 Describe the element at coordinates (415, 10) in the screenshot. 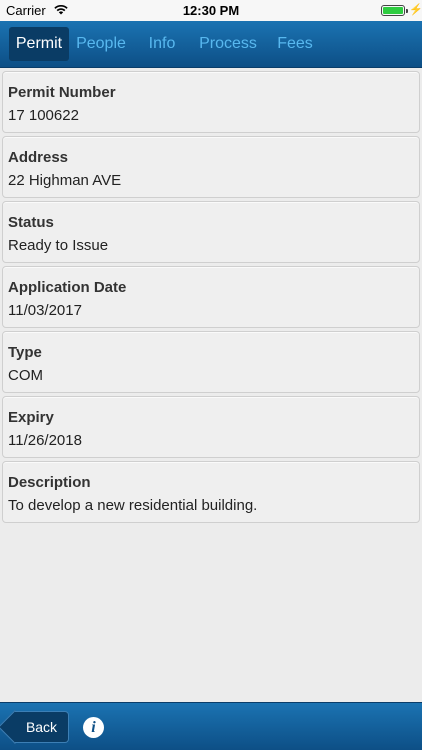

I see `charging-icon: ⚡` at that location.